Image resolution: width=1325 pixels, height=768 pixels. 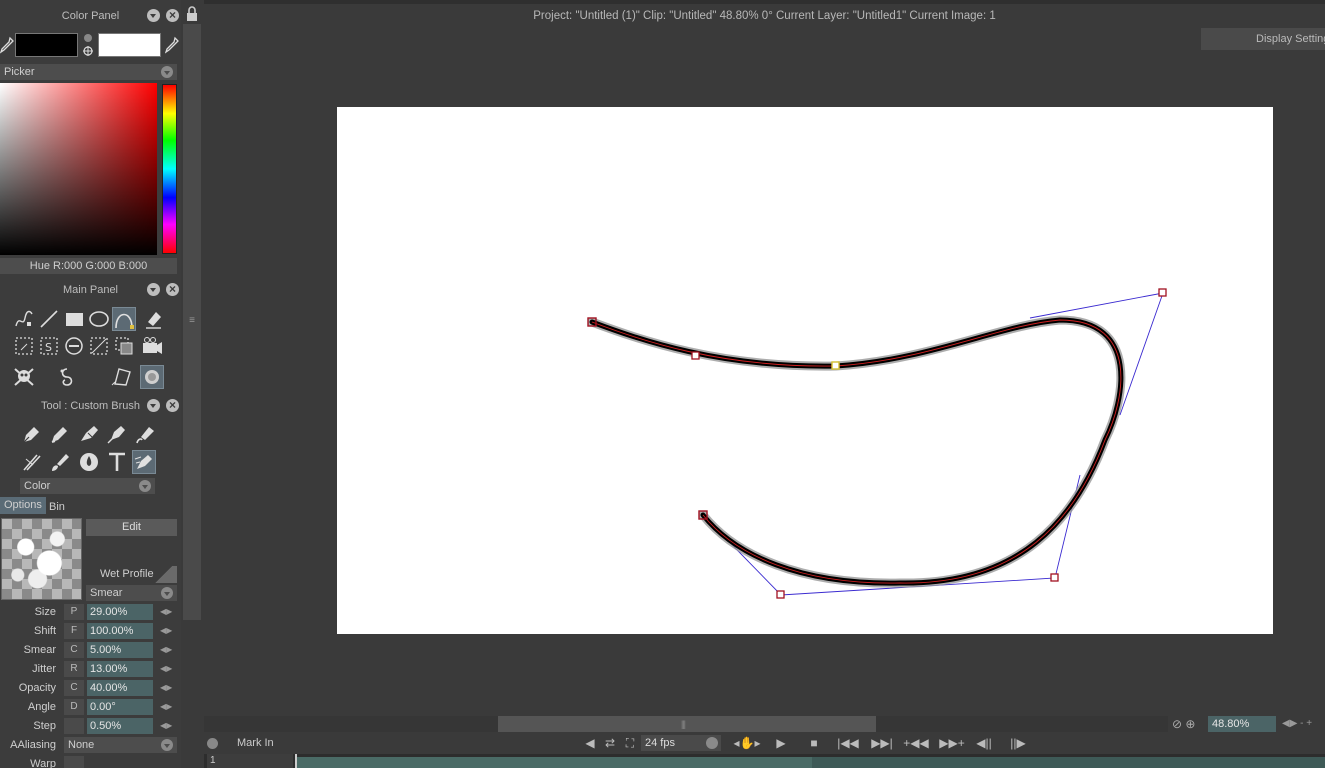 I want to click on loop-icon: ⇄, so click(x=610, y=743).